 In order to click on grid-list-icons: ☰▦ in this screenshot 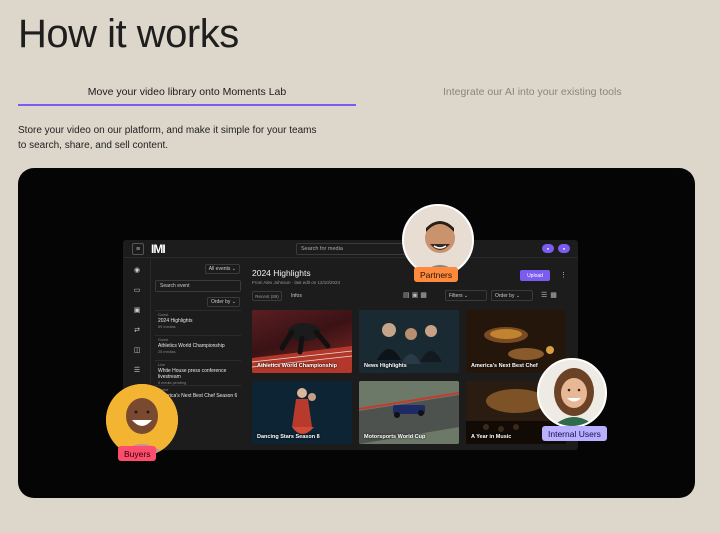, I will do `click(550, 295)`.